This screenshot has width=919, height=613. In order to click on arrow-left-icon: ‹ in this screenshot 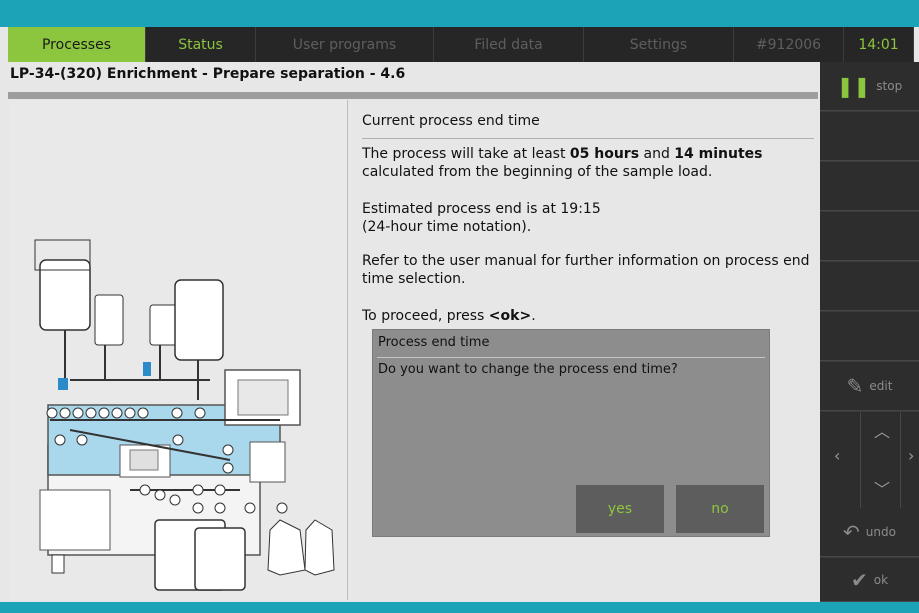, I will do `click(837, 455)`.